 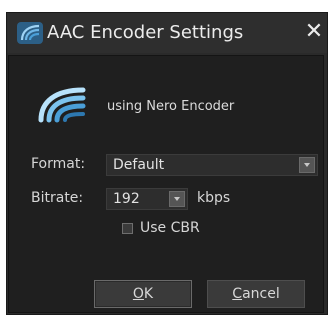 I want to click on ok-button: OK, so click(x=143, y=294).